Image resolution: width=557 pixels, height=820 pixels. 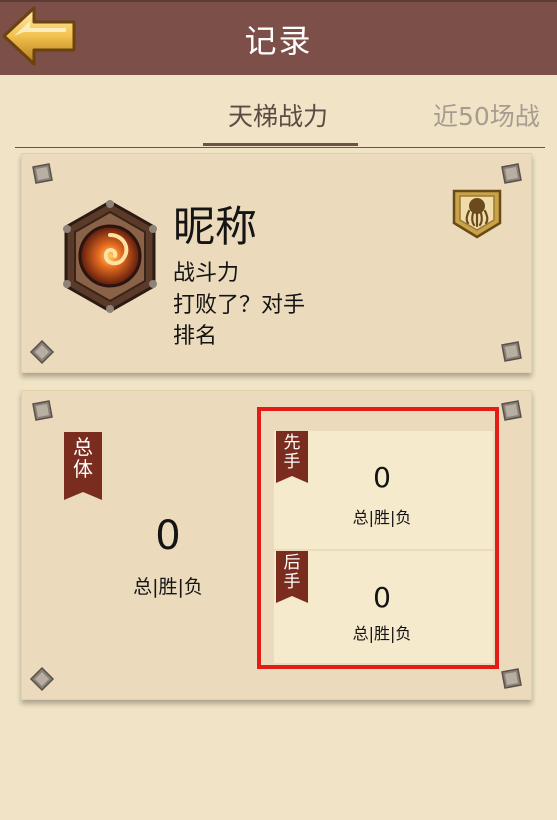 I want to click on battle-power-label: 战斗力, so click(x=206, y=273).